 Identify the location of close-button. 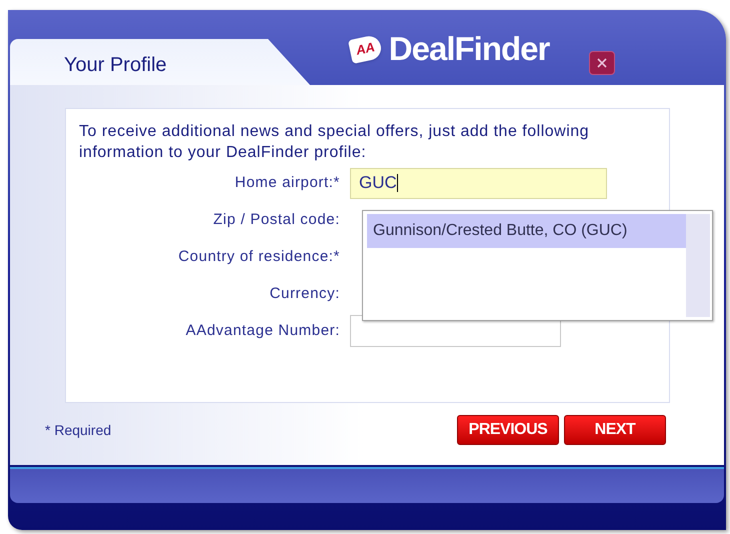
(602, 63).